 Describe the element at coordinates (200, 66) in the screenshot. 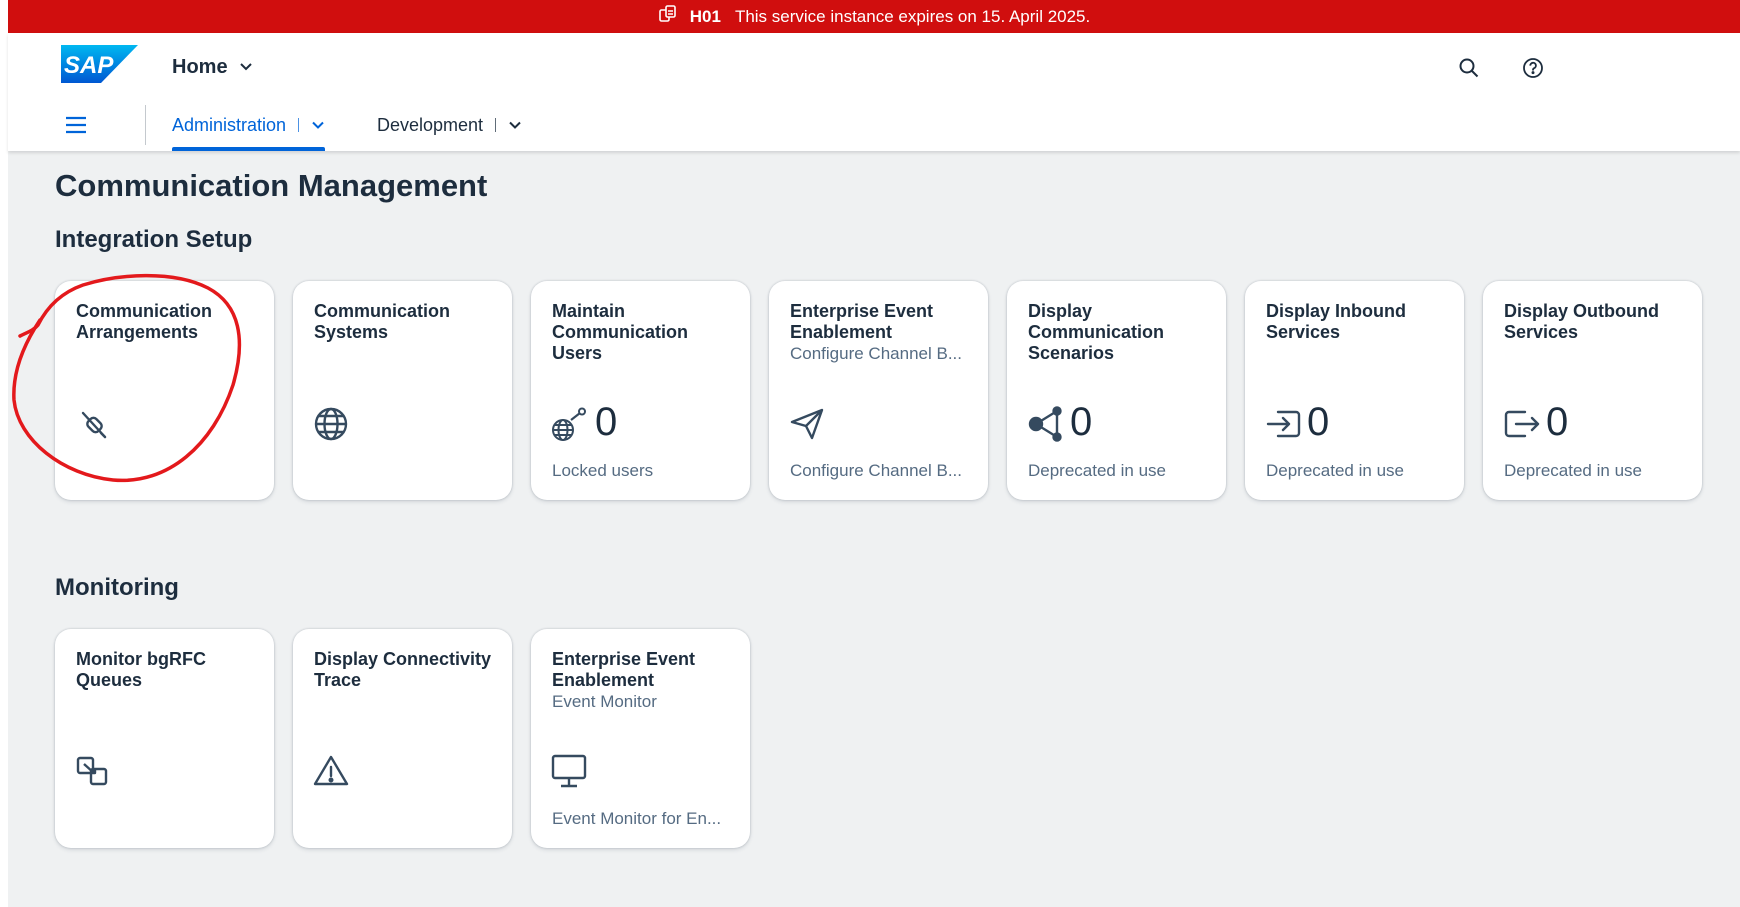

I see `home-label: Home` at that location.